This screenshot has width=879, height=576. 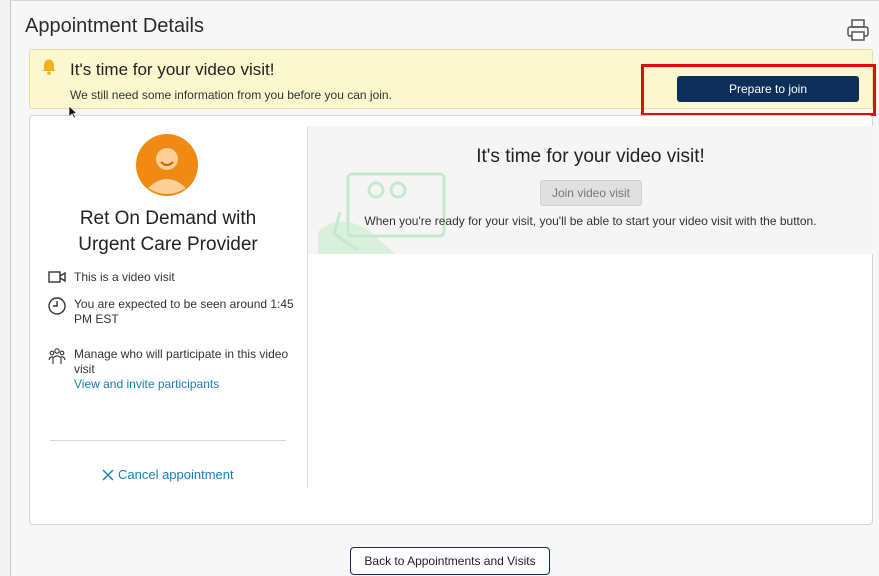 I want to click on clock-icon, so click(x=57, y=306).